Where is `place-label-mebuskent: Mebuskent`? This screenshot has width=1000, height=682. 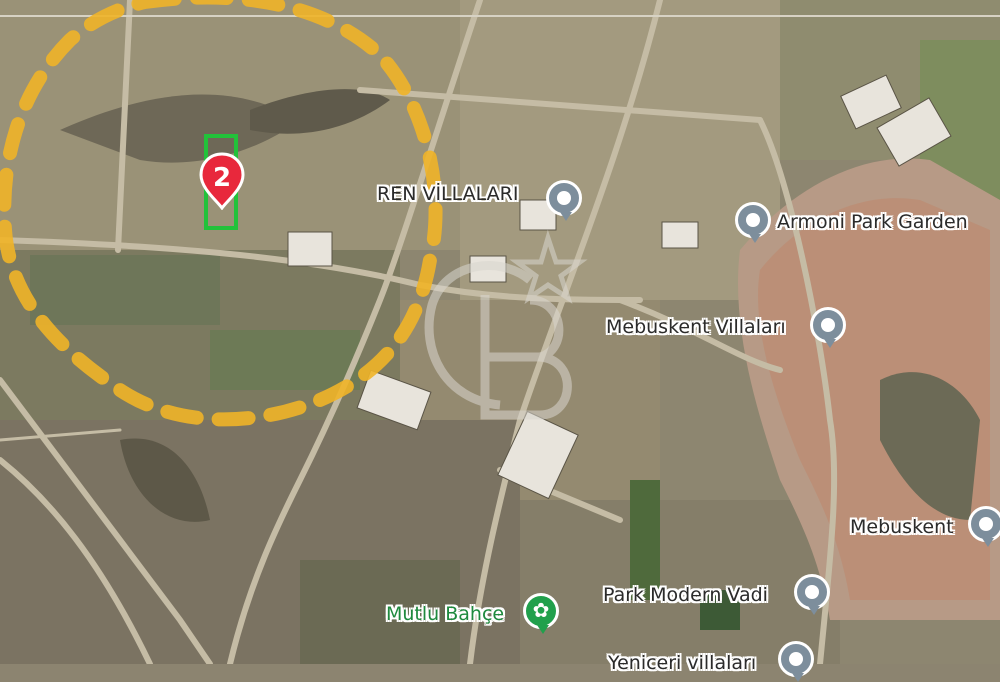
place-label-mebuskent: Mebuskent is located at coordinates (902, 527).